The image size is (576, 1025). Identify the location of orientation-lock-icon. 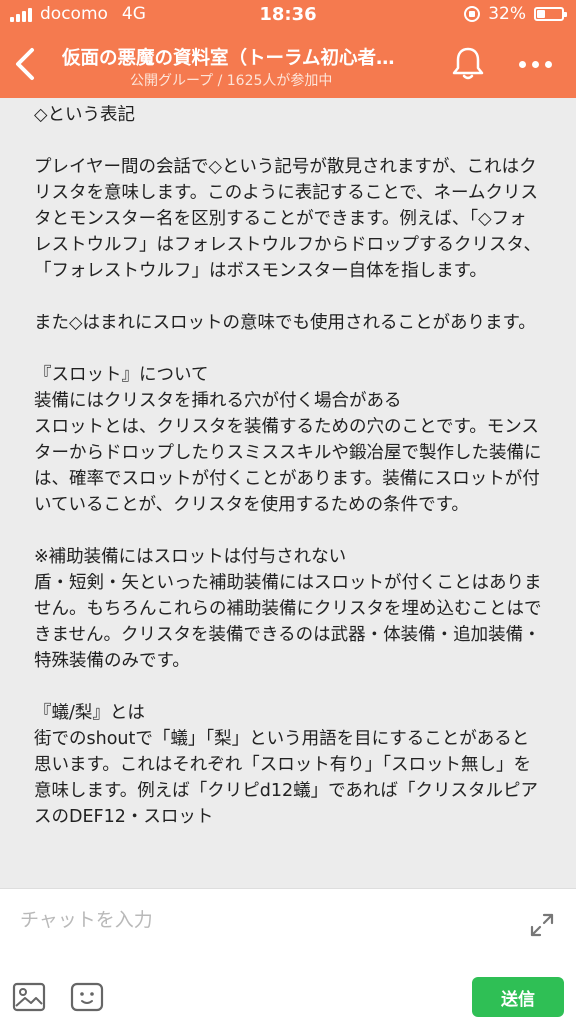
(472, 14).